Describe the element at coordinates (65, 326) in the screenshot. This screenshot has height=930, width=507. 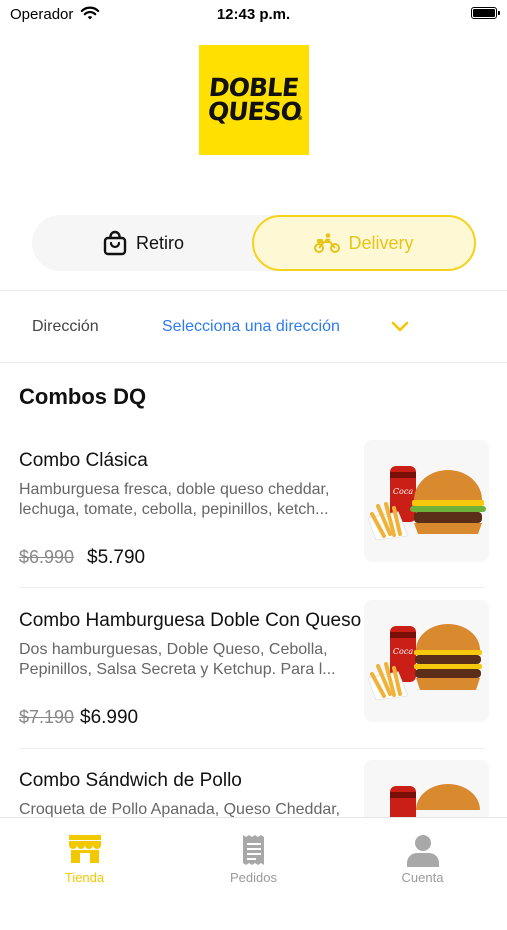
I see `address-label: Dirección` at that location.